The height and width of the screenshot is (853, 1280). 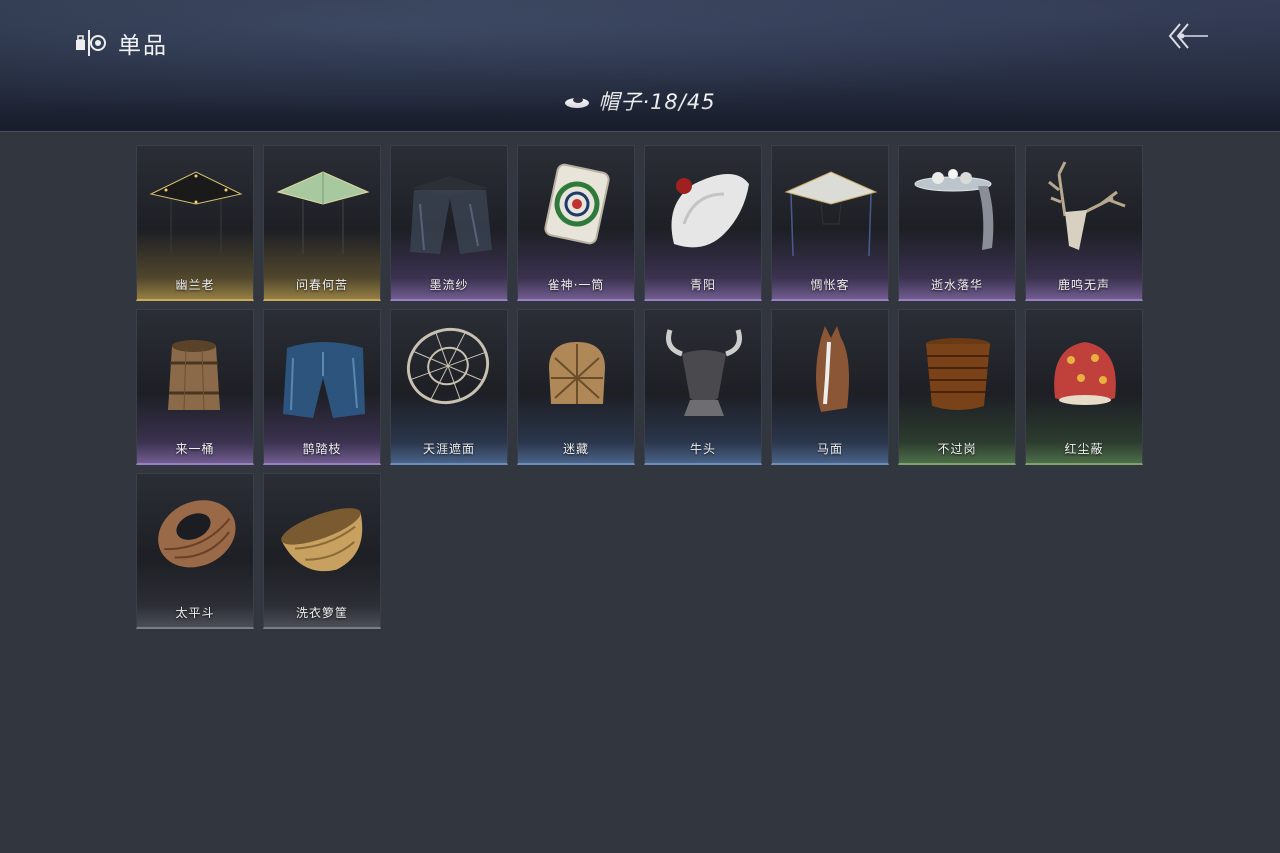 What do you see at coordinates (710, 211) in the screenshot?
I see `white-hat-icon` at bounding box center [710, 211].